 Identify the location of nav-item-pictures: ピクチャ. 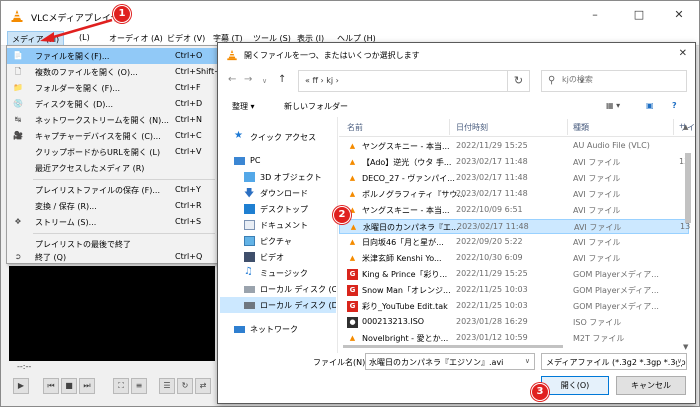
(278, 241).